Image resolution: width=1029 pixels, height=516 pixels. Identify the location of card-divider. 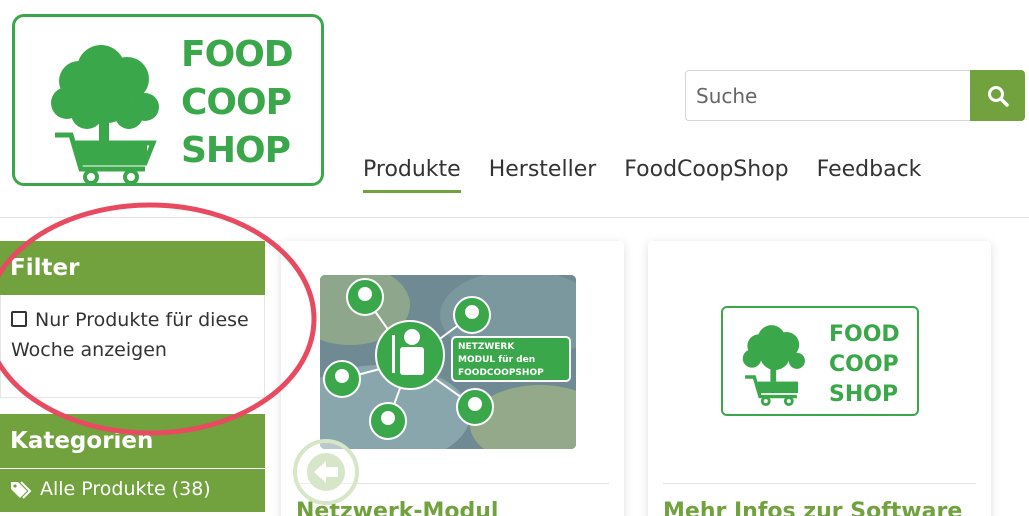
(819, 483).